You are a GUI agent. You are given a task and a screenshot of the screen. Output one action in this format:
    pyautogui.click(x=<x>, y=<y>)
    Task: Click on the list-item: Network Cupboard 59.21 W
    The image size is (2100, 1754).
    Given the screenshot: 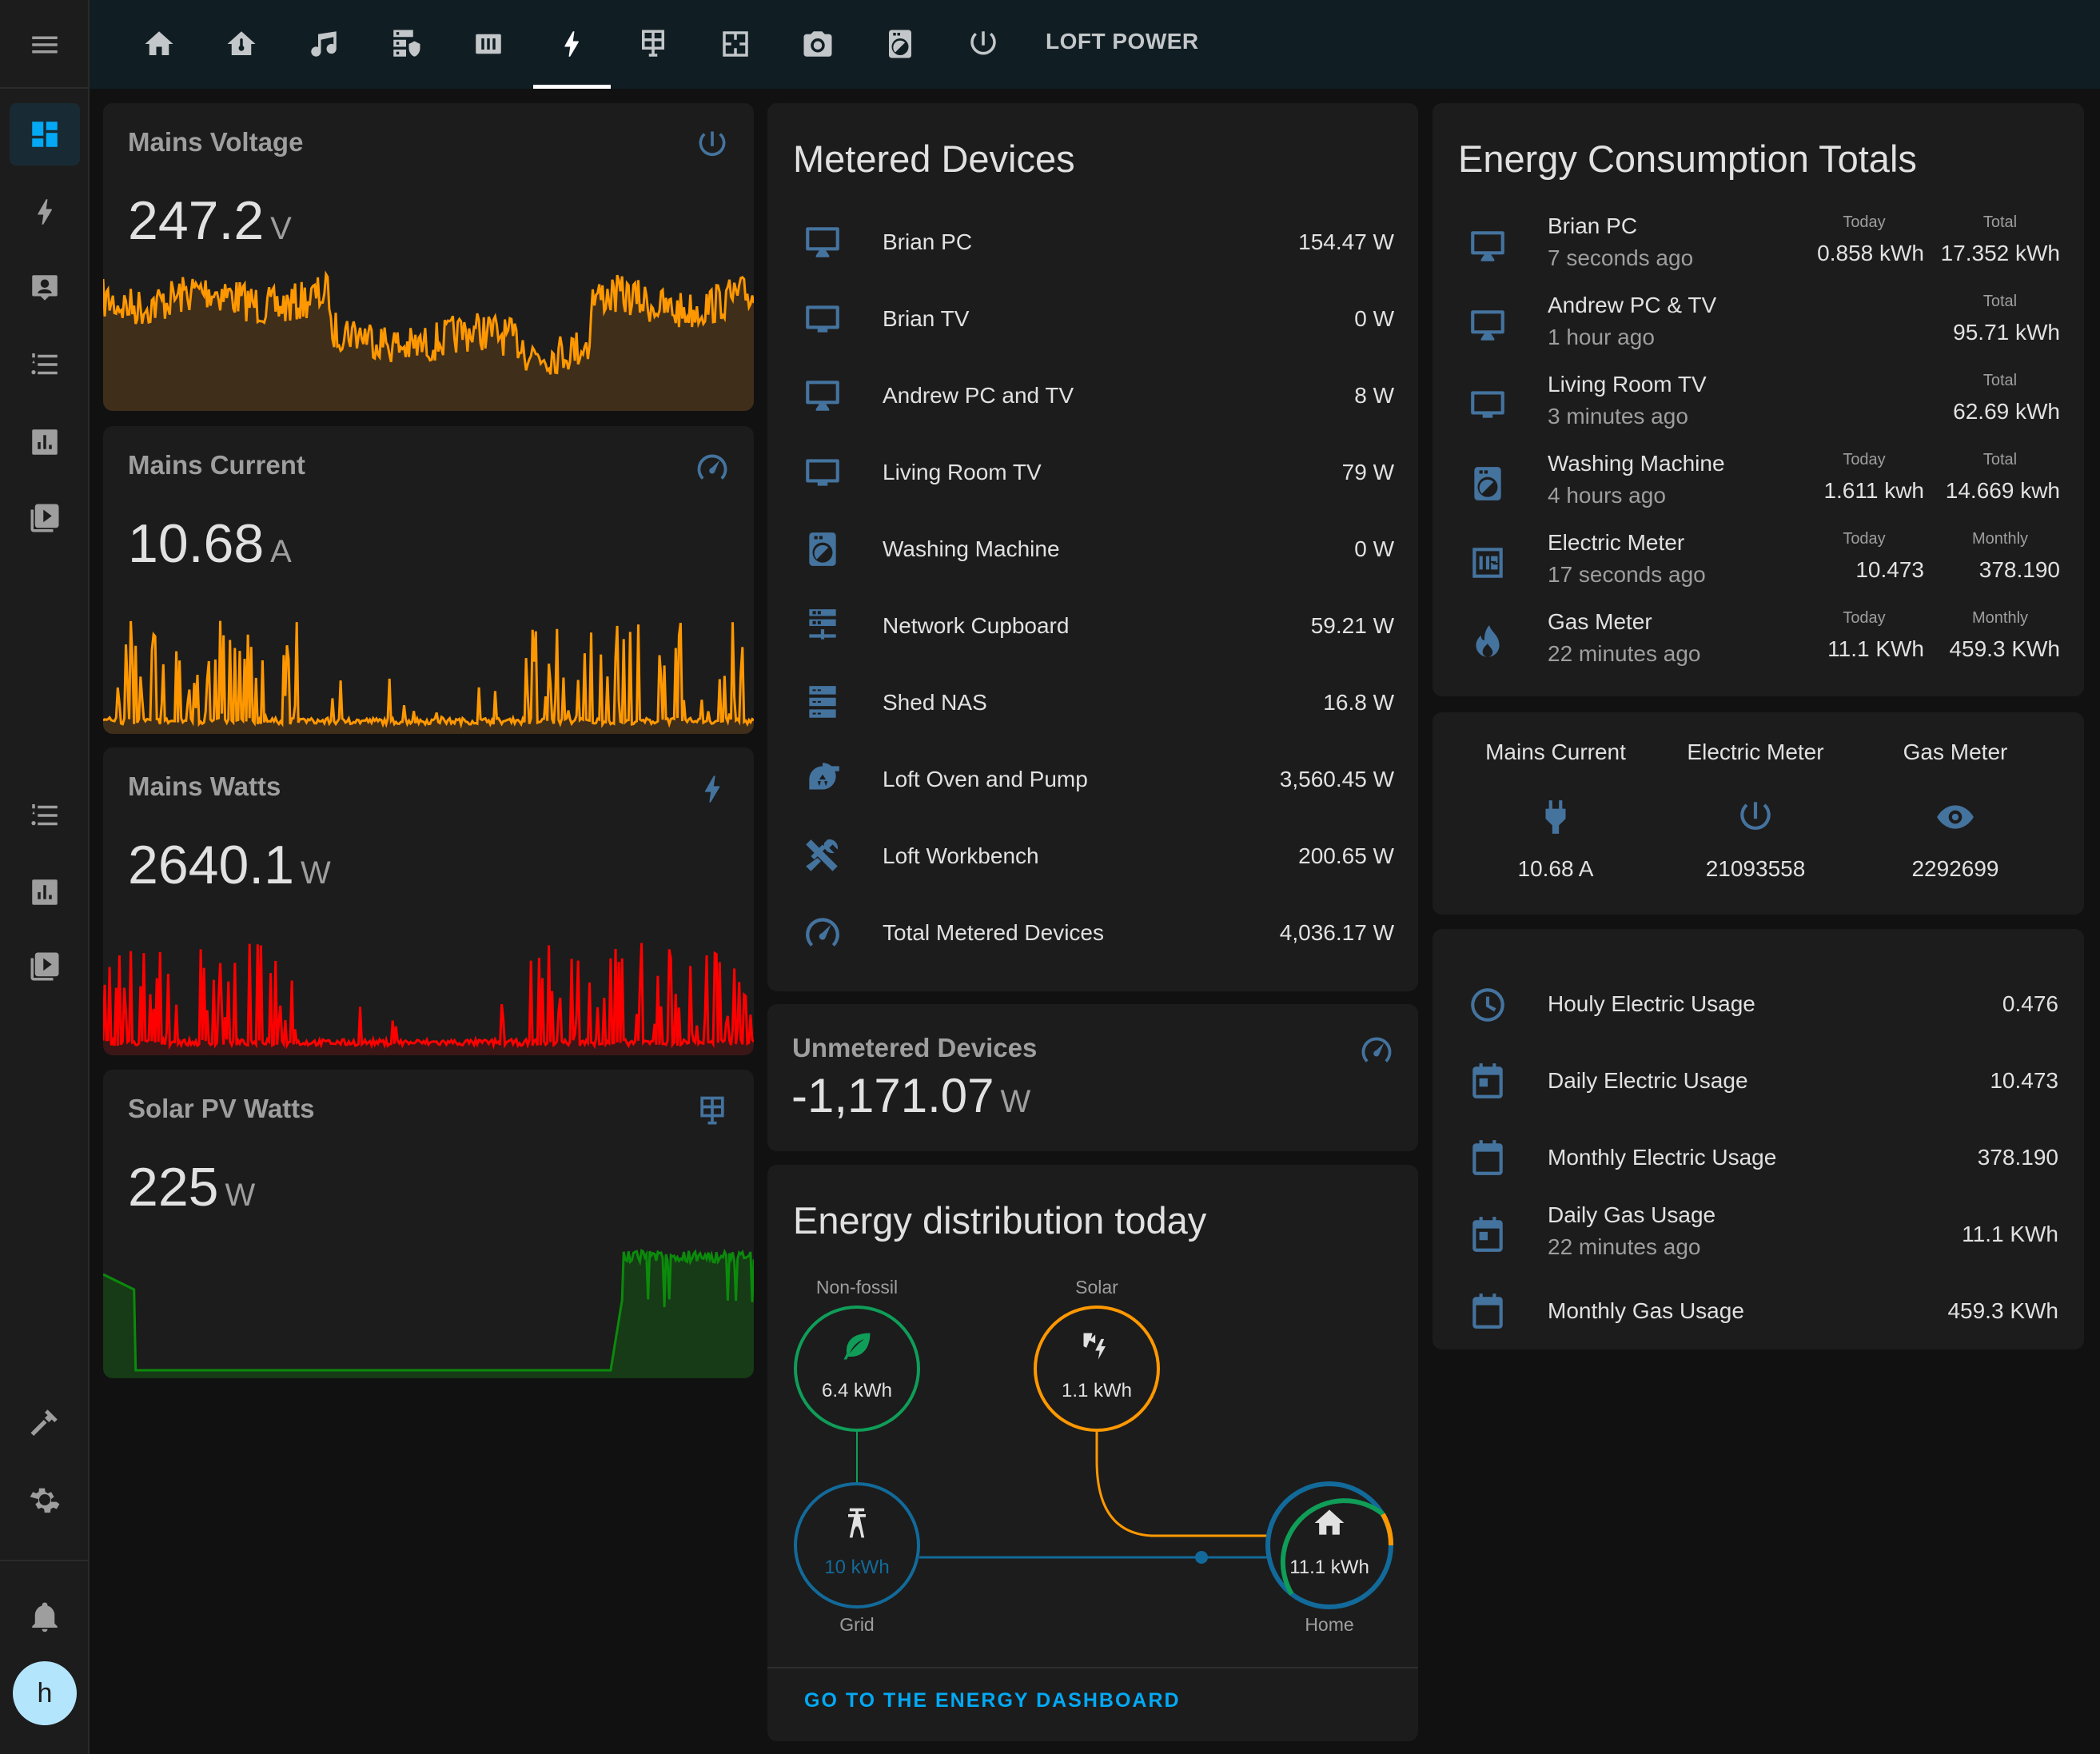 What is the action you would take?
    pyautogui.click(x=1092, y=626)
    